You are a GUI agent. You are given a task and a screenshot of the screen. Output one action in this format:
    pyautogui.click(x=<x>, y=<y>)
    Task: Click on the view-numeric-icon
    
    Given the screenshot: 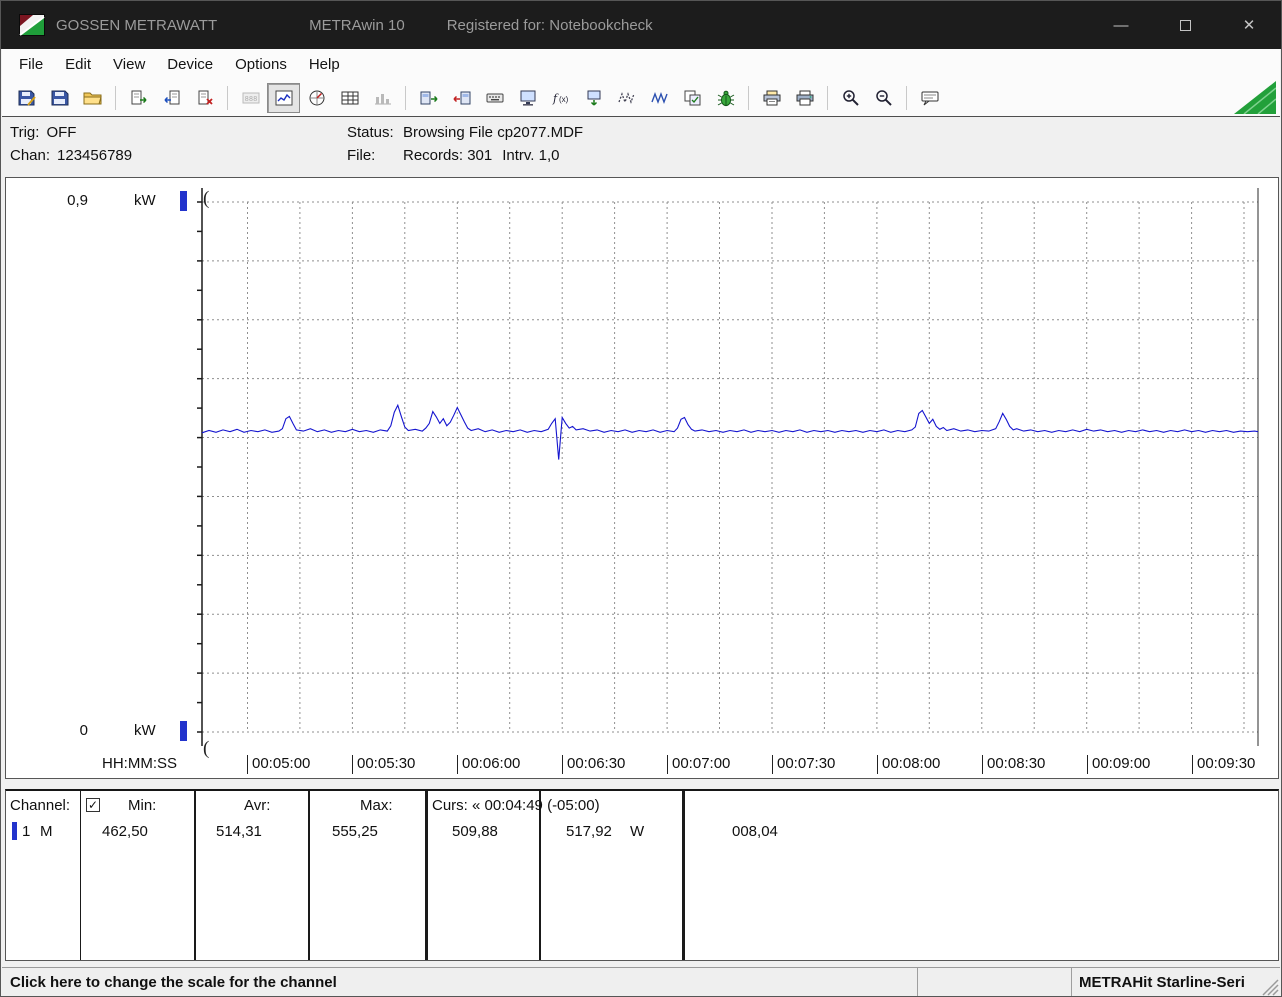 What is the action you would take?
    pyautogui.click(x=251, y=98)
    